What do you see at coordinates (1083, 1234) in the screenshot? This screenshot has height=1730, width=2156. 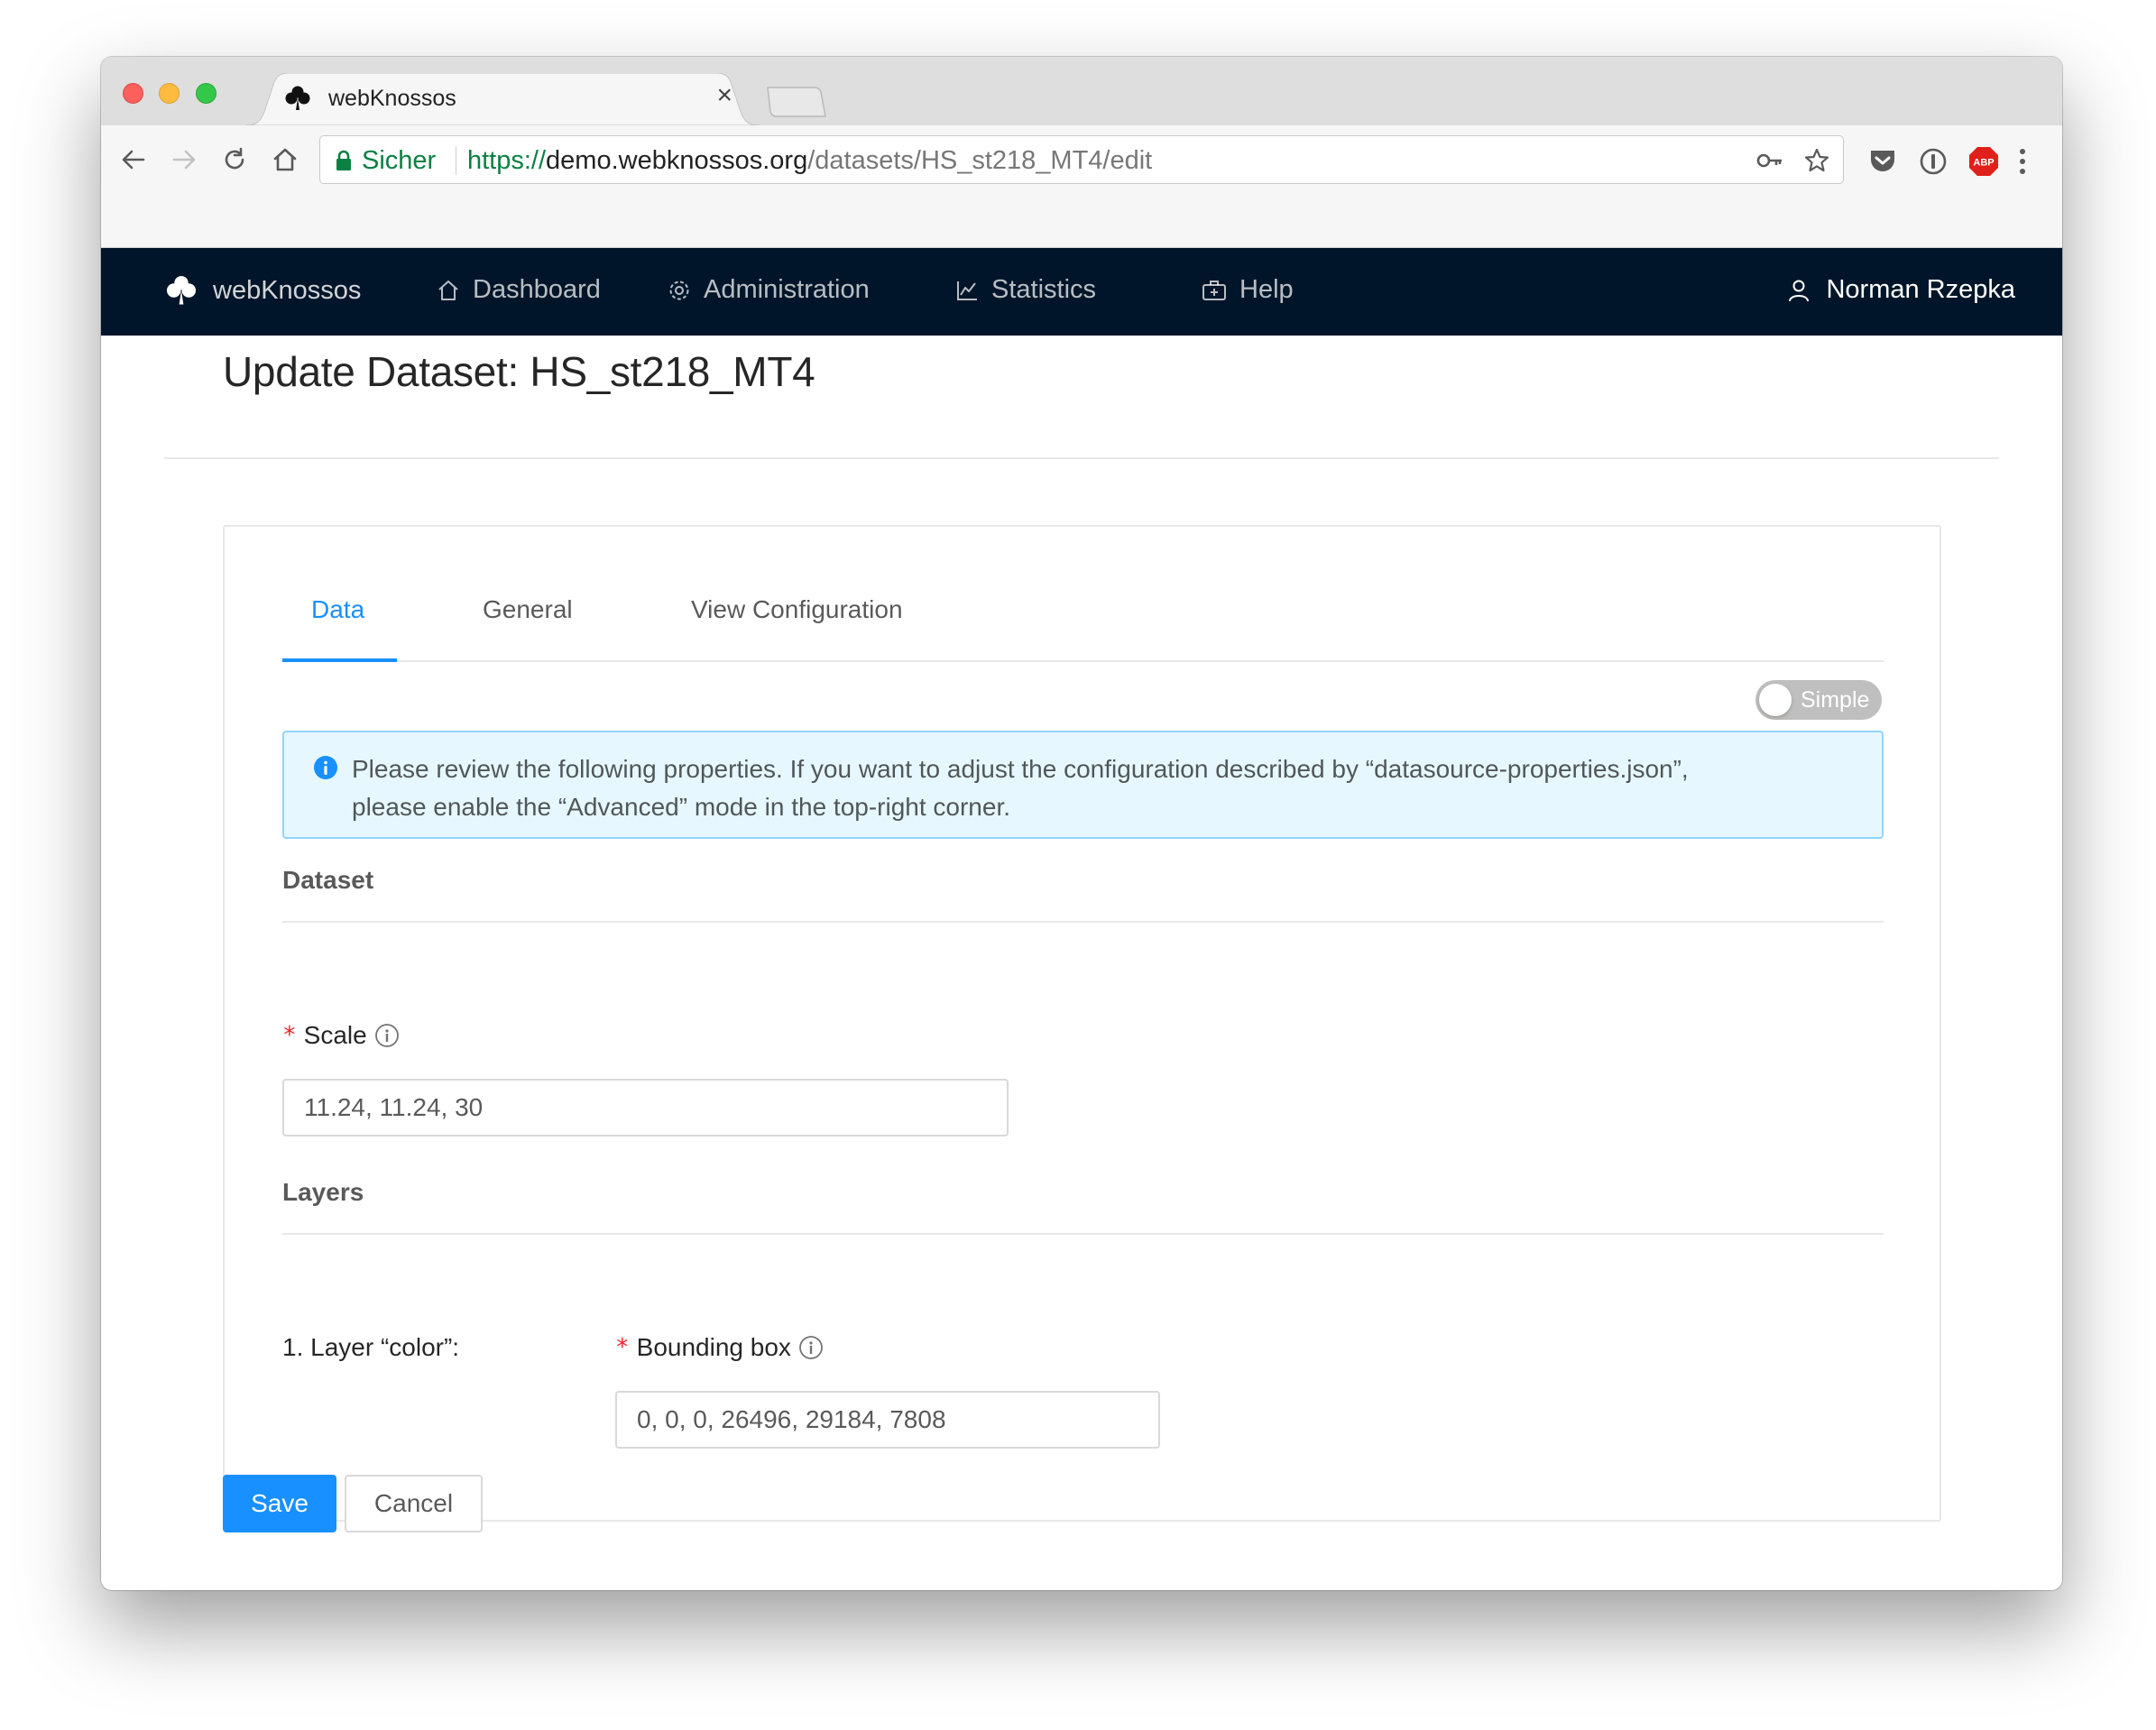 I see `layers-section-divider` at bounding box center [1083, 1234].